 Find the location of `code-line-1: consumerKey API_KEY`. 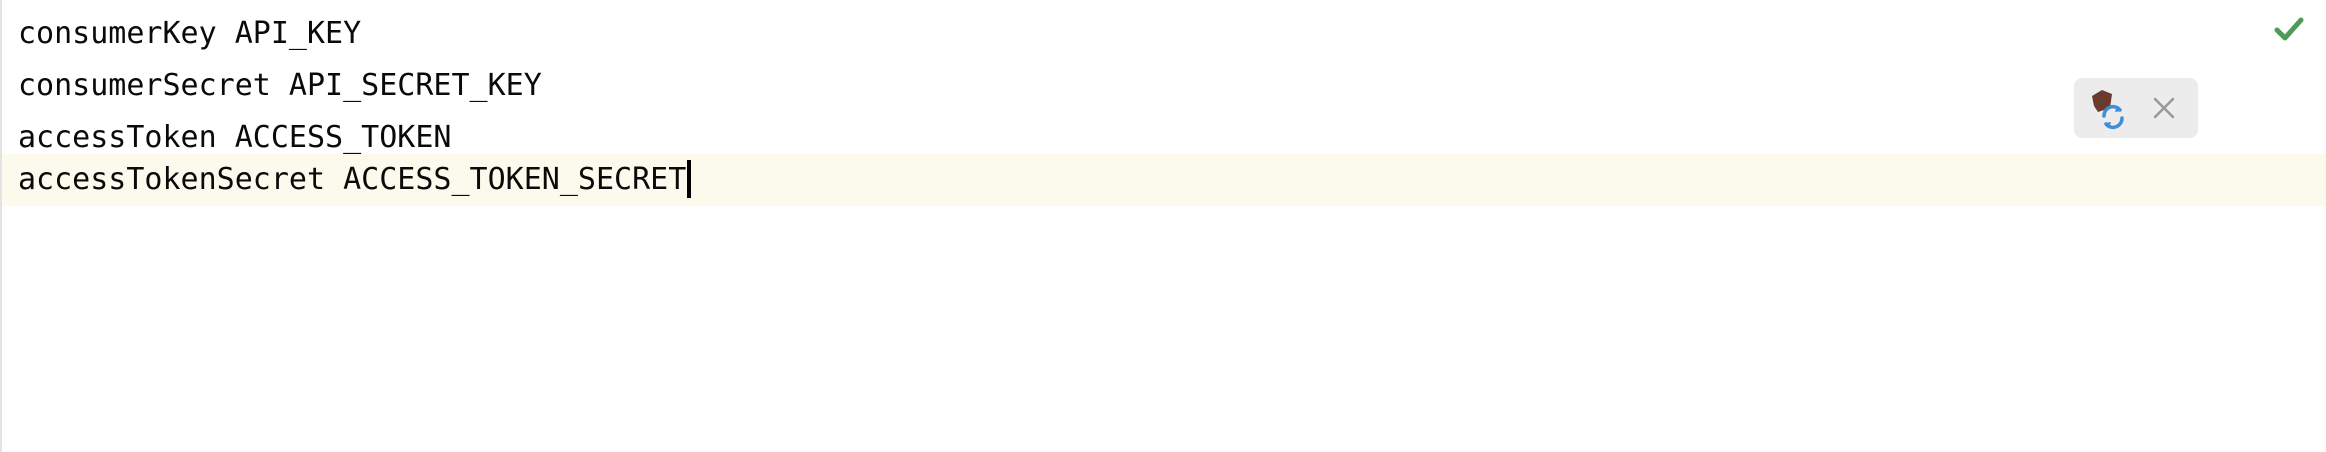

code-line-1: consumerKey API_KEY is located at coordinates (1164, 34).